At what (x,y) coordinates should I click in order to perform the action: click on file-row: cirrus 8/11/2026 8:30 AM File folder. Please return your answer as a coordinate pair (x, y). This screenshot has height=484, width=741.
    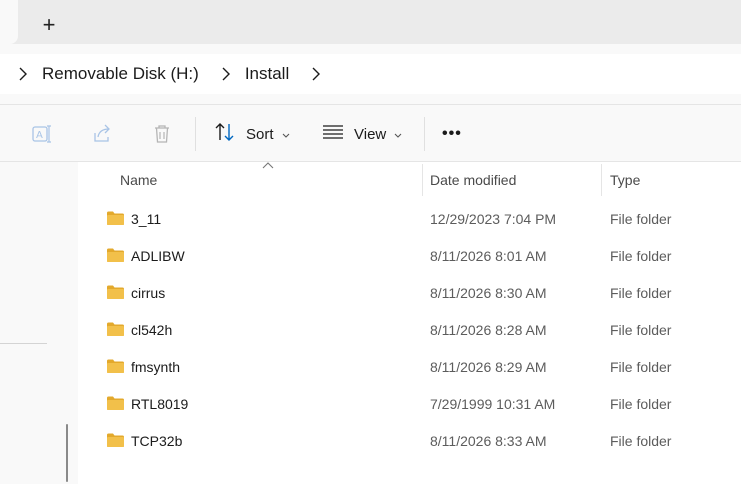
    Looking at the image, I should click on (409, 292).